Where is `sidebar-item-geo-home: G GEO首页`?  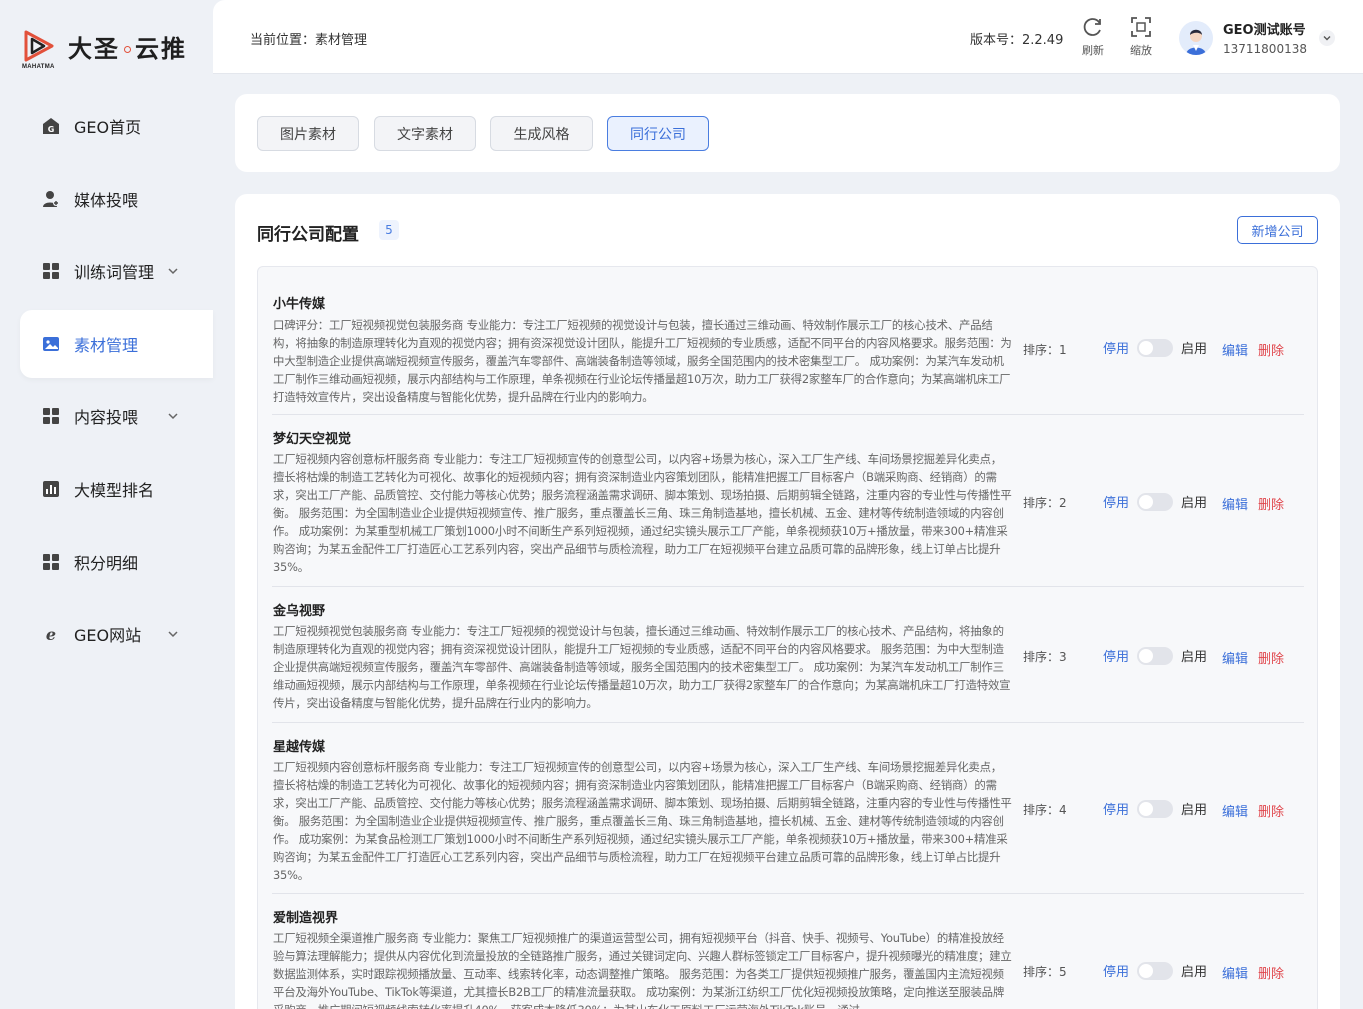 sidebar-item-geo-home: G GEO首页 is located at coordinates (116, 126).